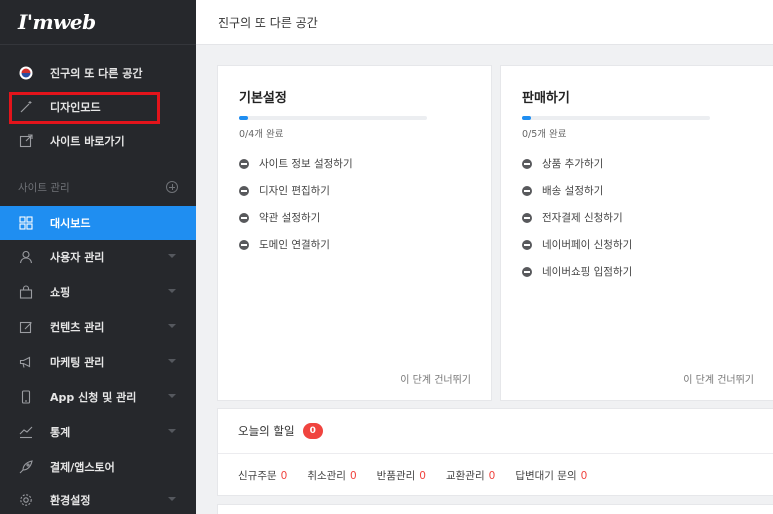 Image resolution: width=773 pixels, height=514 pixels. Describe the element at coordinates (26, 141) in the screenshot. I see `external-link-icon` at that location.